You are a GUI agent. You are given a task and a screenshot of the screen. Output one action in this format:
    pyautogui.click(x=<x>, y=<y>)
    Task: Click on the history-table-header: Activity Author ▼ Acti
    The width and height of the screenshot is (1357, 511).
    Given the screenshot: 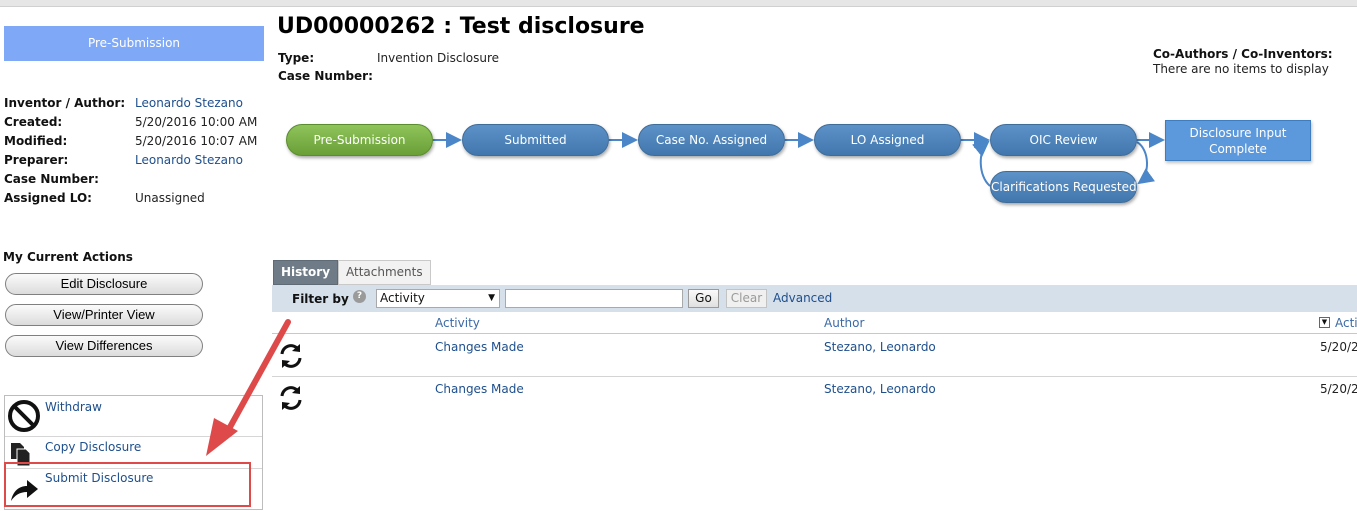 What is the action you would take?
    pyautogui.click(x=814, y=323)
    